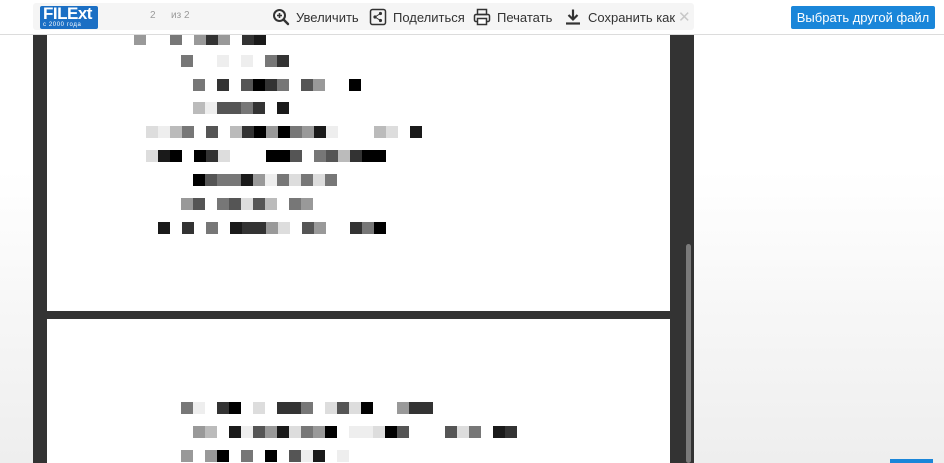  I want to click on share-icon, so click(378, 17).